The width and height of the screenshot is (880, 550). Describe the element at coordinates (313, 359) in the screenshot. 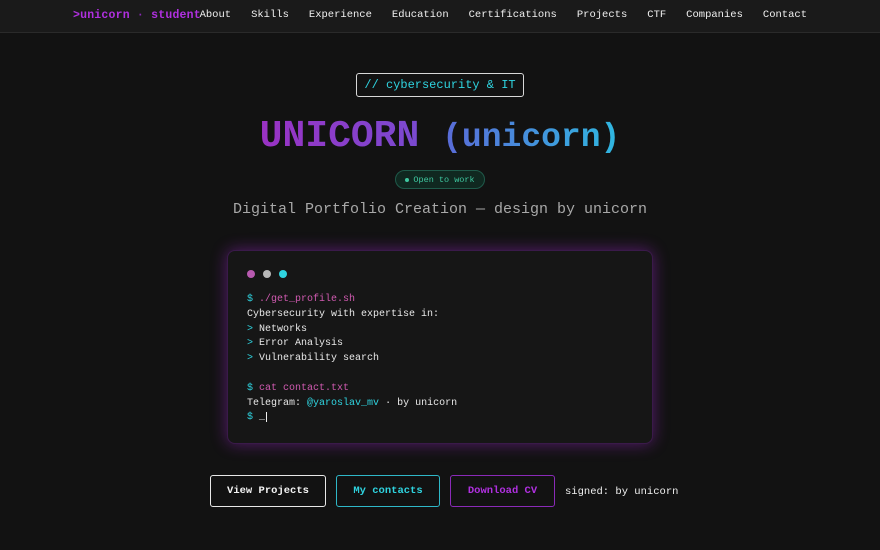

I see `terminal-list-item: > Vulnerability search` at that location.